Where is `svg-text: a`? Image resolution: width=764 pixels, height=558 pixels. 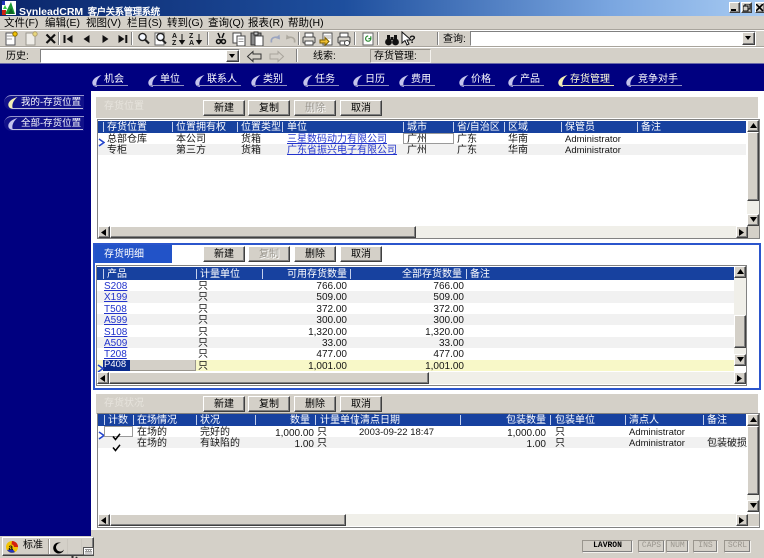
svg-text: a is located at coordinates (11, 547).